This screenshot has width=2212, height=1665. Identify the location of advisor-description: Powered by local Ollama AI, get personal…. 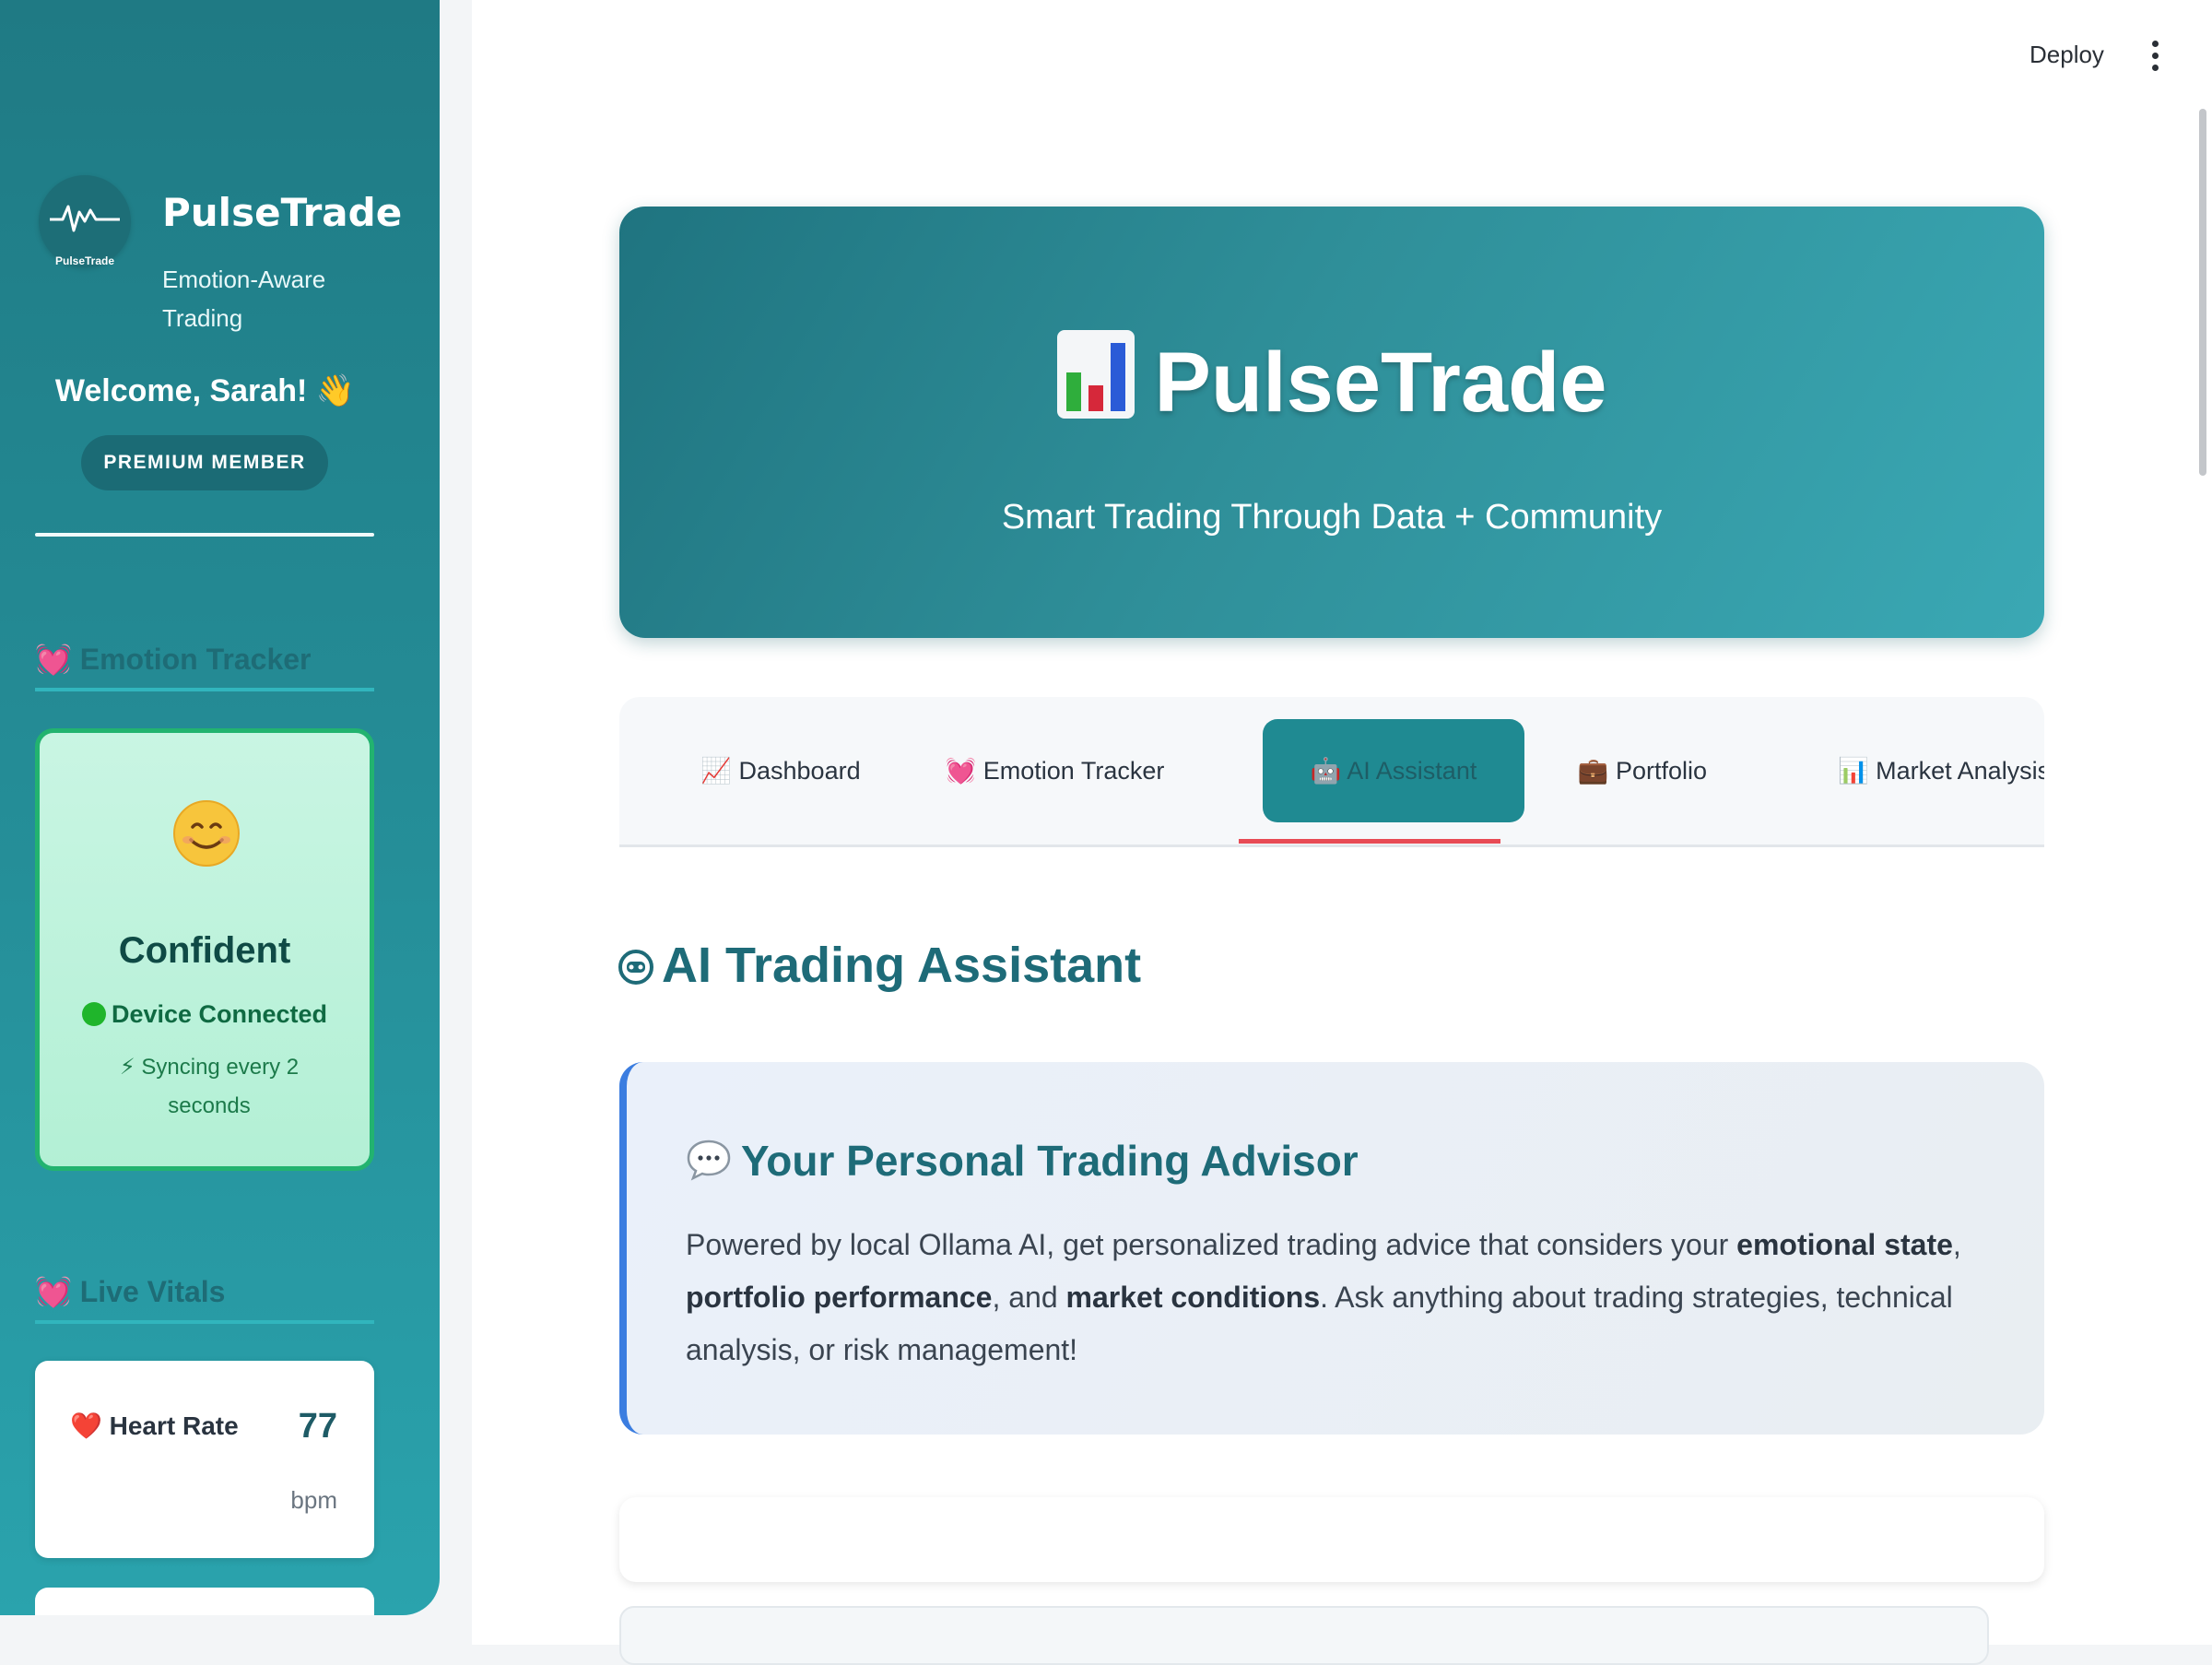
(1323, 1297).